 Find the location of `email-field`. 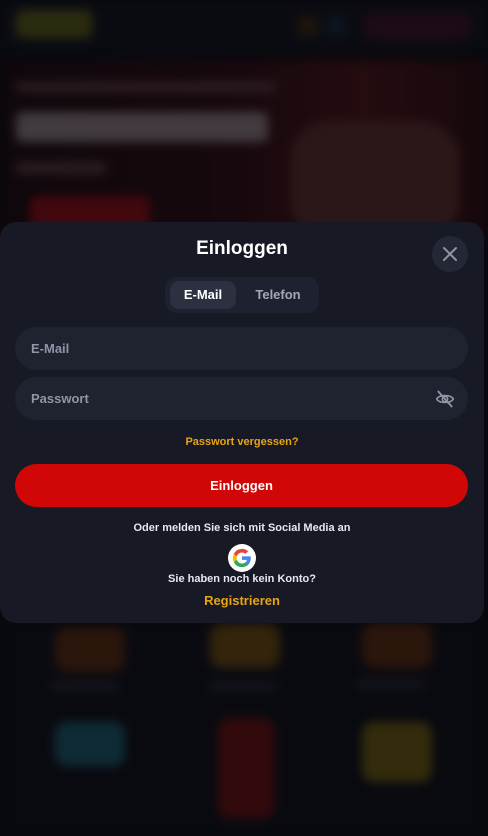

email-field is located at coordinates (241, 348).